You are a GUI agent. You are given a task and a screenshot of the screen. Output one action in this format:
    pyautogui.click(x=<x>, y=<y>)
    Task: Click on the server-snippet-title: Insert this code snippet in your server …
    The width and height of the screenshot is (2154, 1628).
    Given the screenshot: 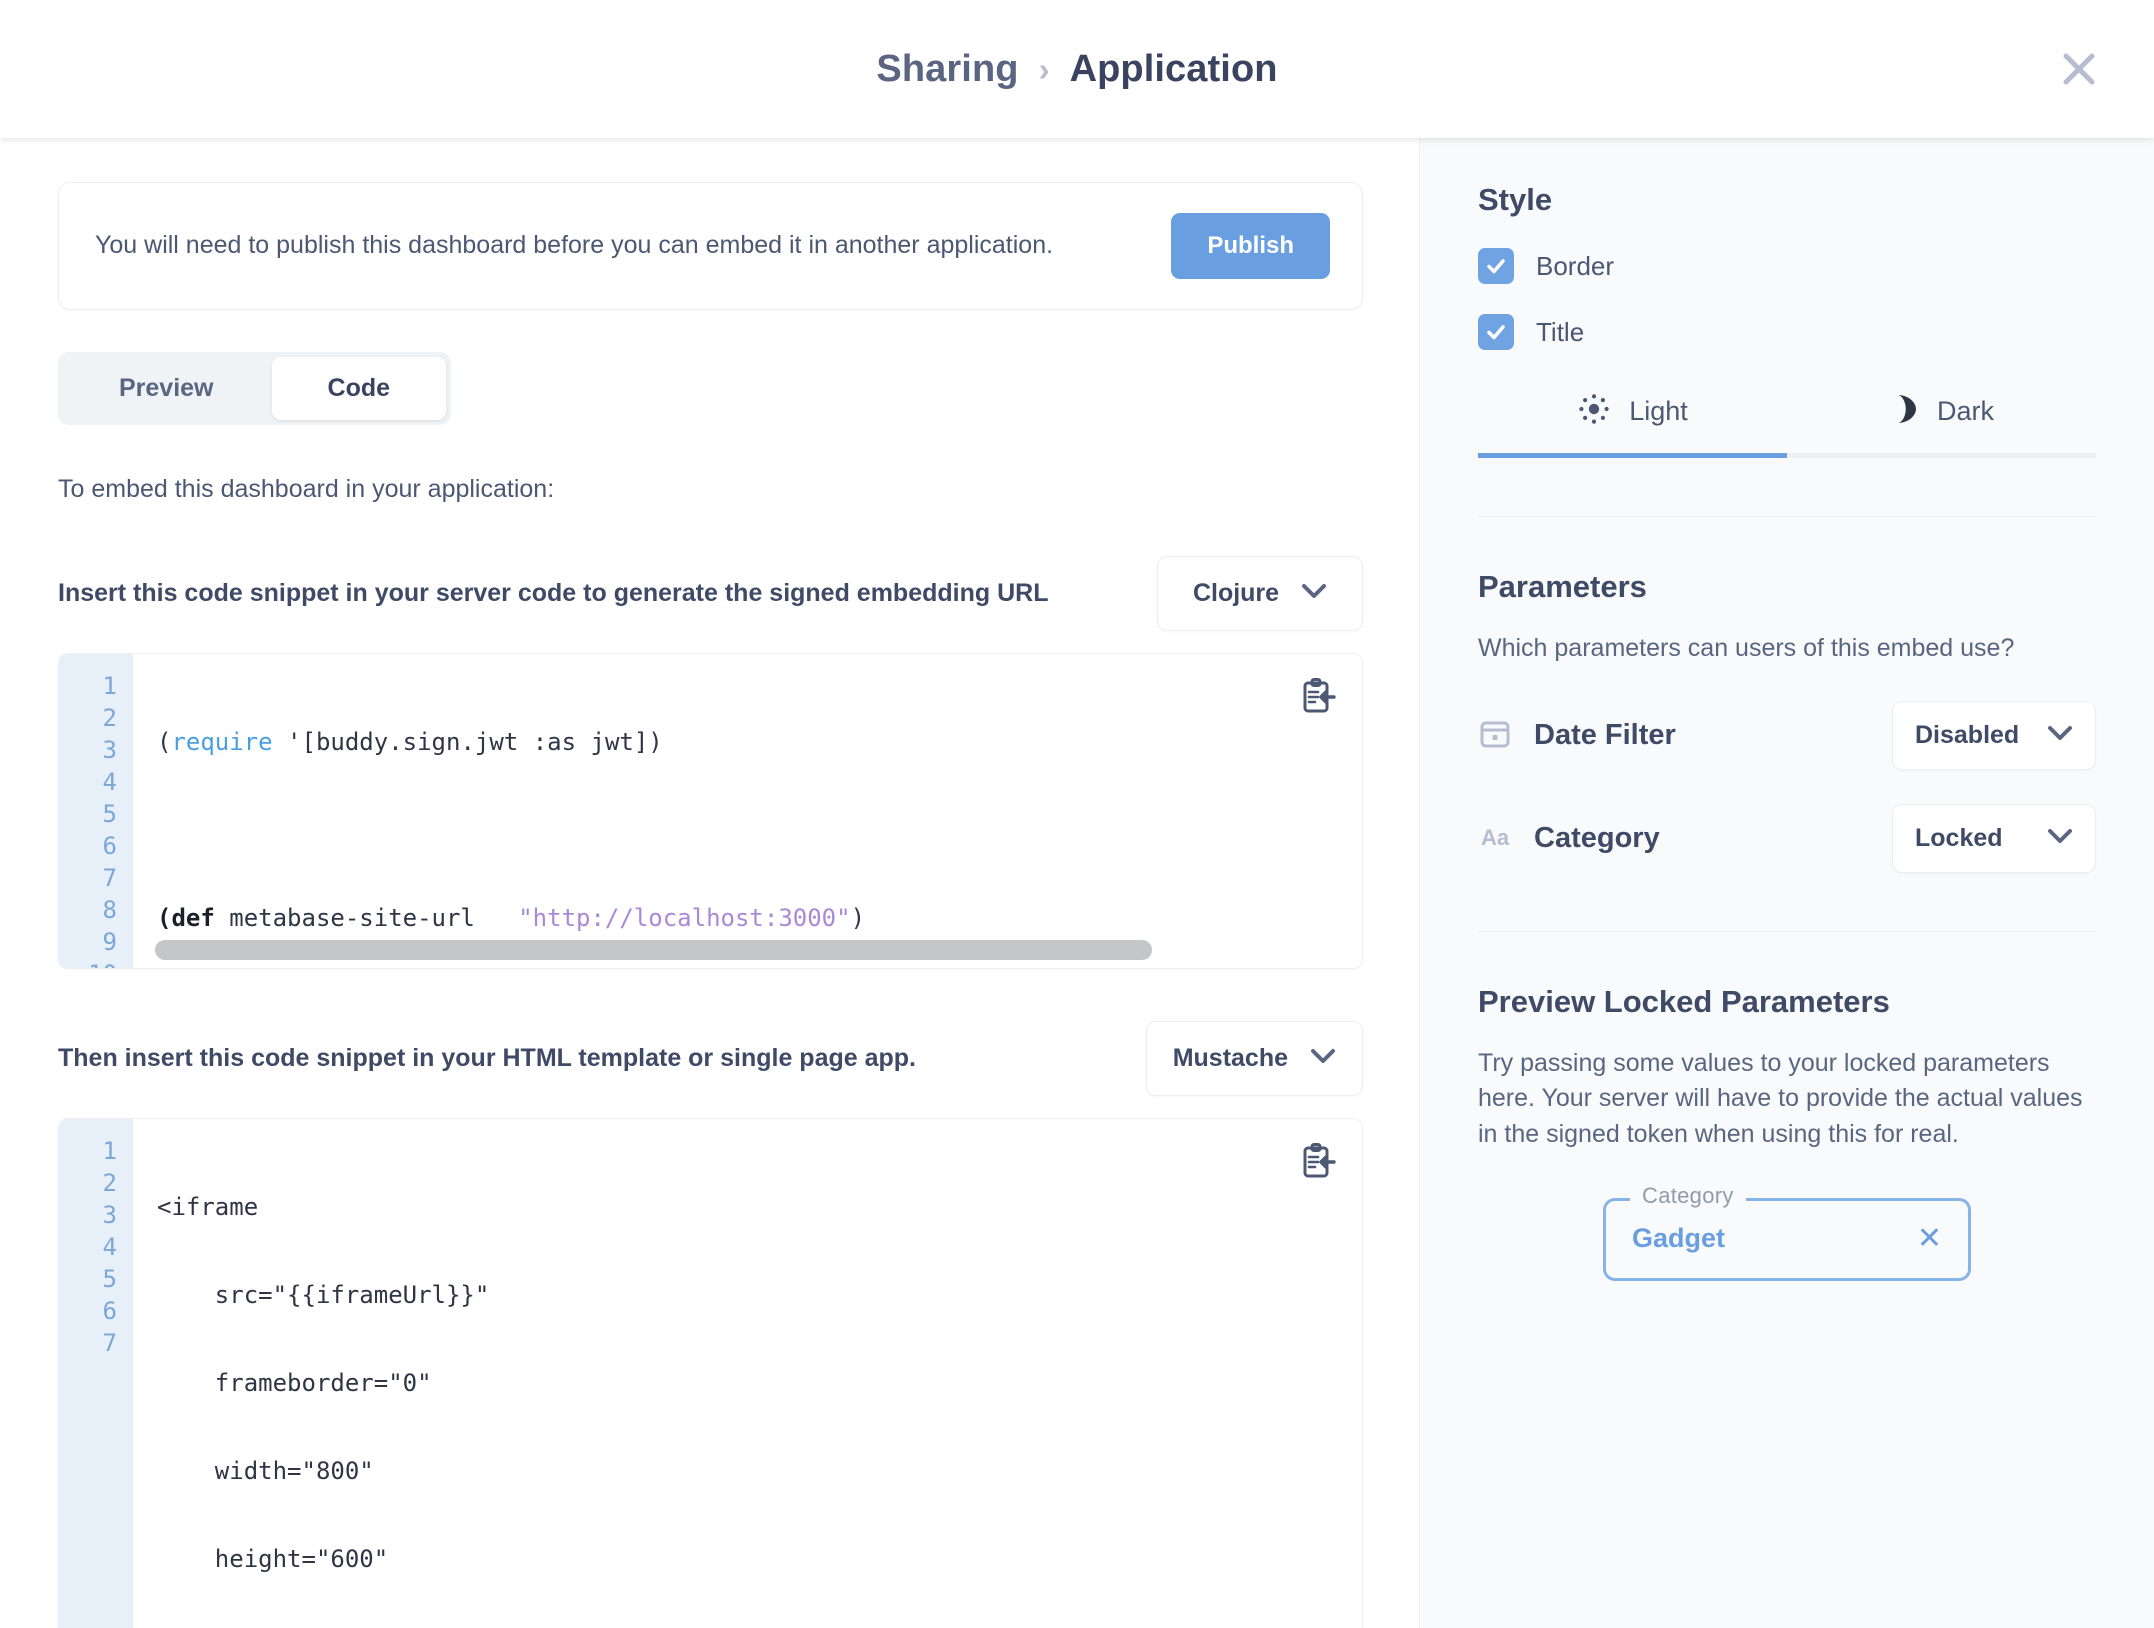 What is the action you would take?
    pyautogui.click(x=553, y=593)
    